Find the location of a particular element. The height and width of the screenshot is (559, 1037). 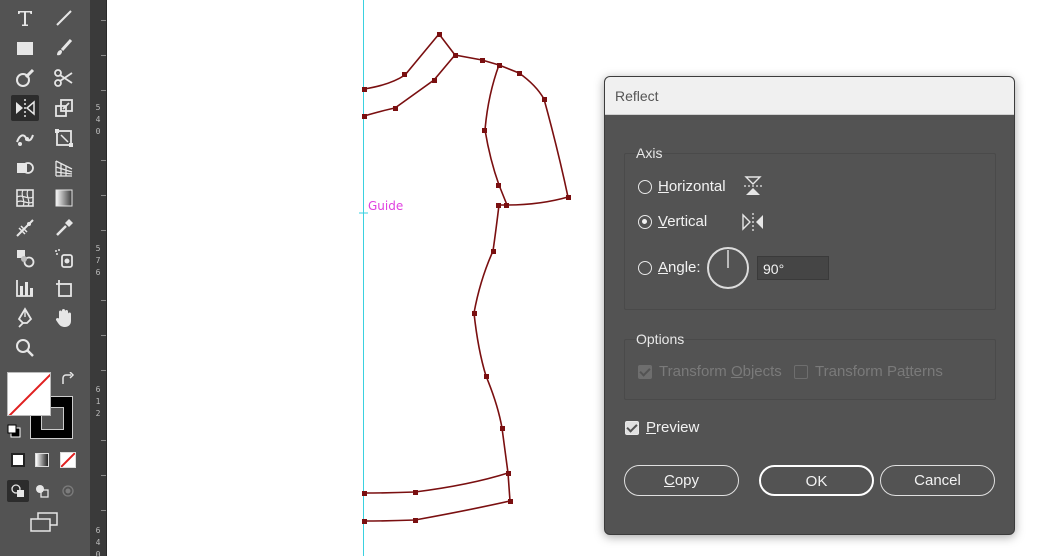

horizontal-axis-icon is located at coordinates (753, 188).